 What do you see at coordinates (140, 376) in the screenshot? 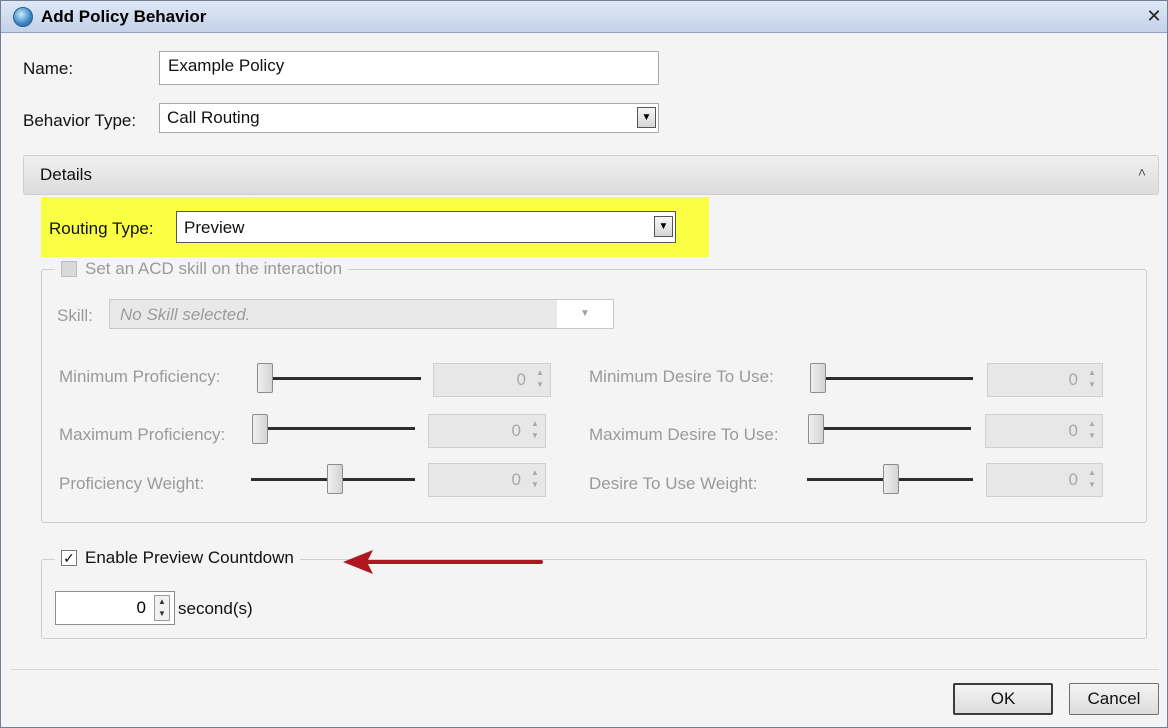
I see `min-proficiency-label: Minimum Proficiency:` at bounding box center [140, 376].